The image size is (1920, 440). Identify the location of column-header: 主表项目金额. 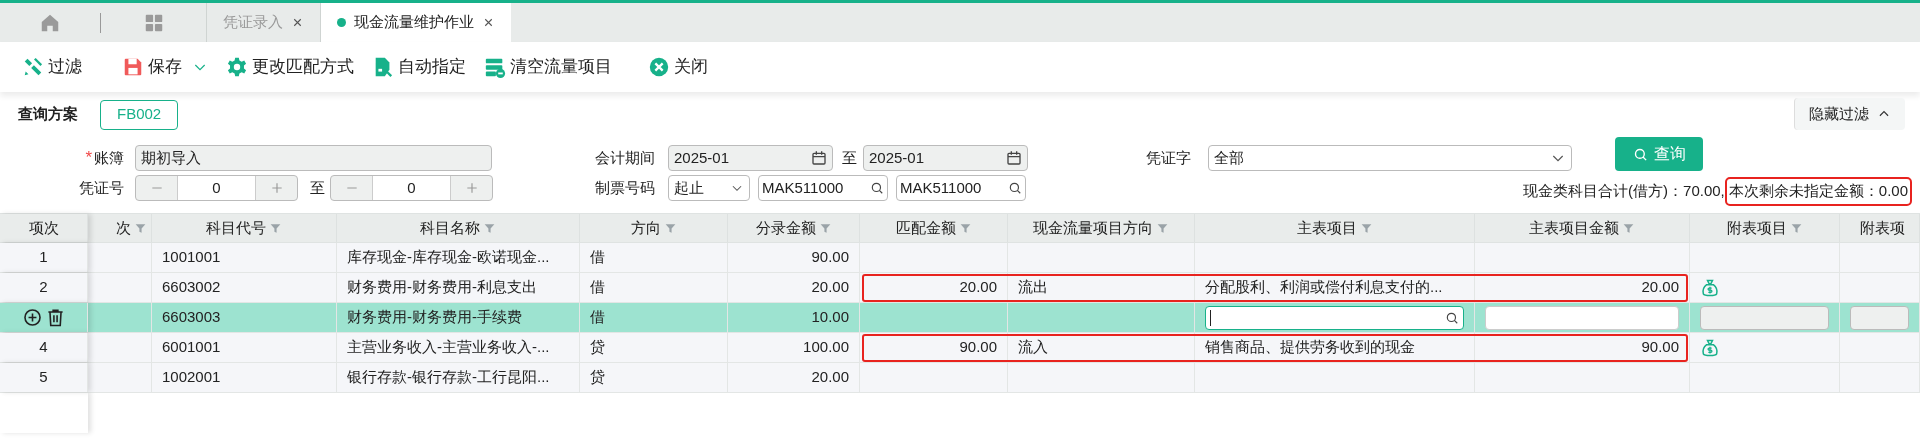
(1582, 228).